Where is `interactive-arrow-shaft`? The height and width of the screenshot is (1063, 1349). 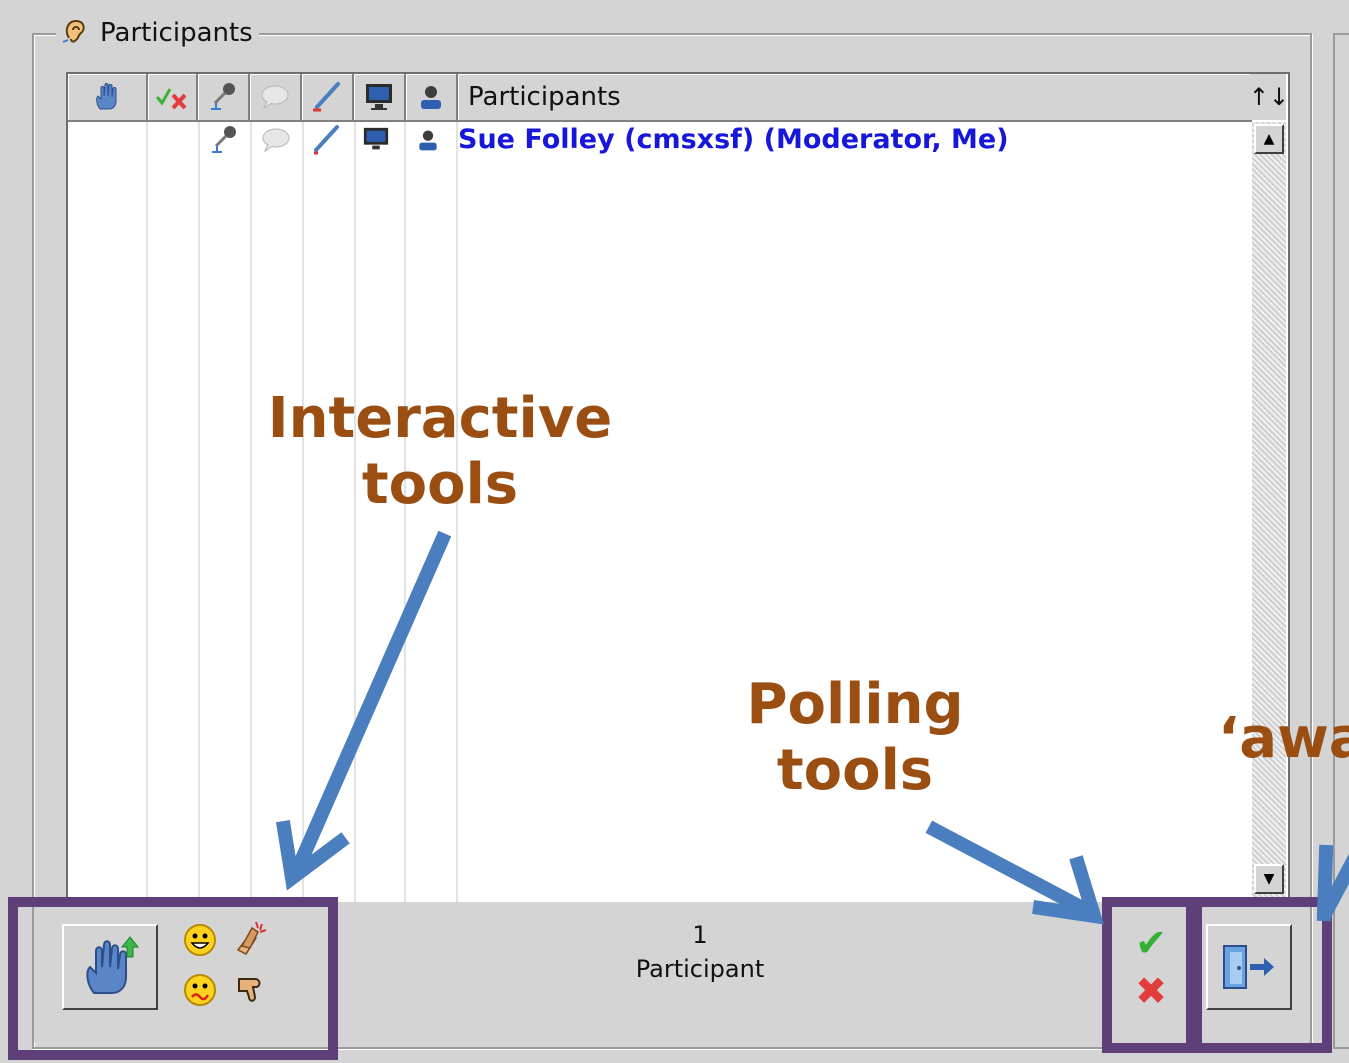 interactive-arrow-shaft is located at coordinates (370, 704).